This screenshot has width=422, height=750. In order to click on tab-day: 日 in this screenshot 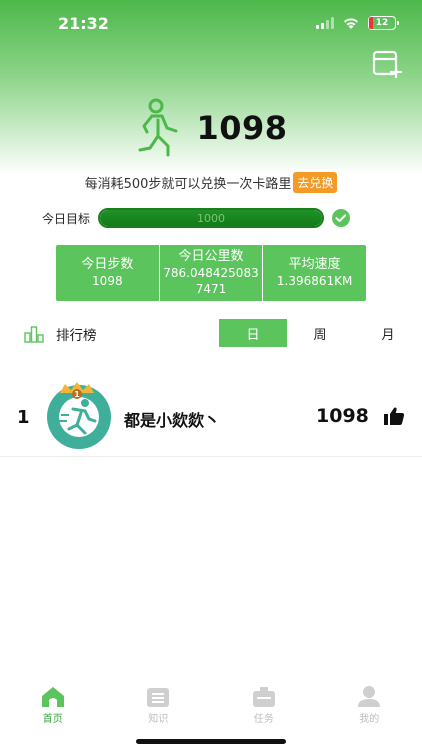, I will do `click(253, 333)`.